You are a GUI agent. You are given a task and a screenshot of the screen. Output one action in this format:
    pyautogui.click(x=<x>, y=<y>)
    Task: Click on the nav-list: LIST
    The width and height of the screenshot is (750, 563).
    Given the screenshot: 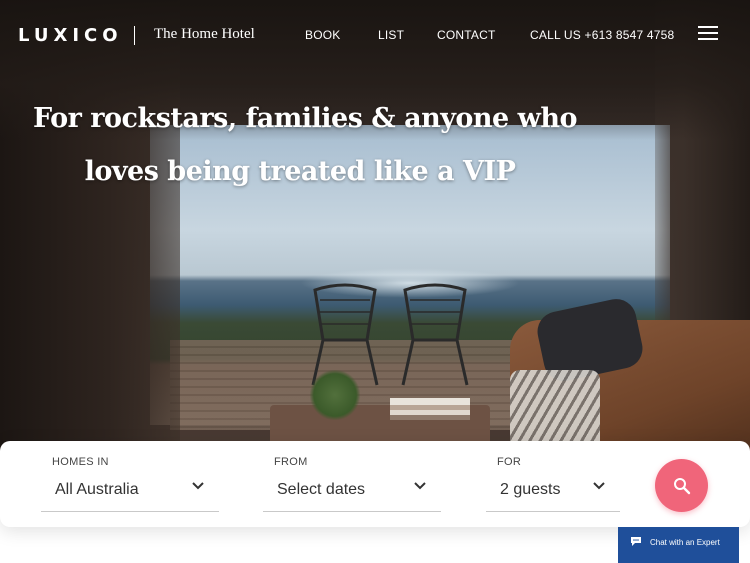 What is the action you would take?
    pyautogui.click(x=391, y=35)
    